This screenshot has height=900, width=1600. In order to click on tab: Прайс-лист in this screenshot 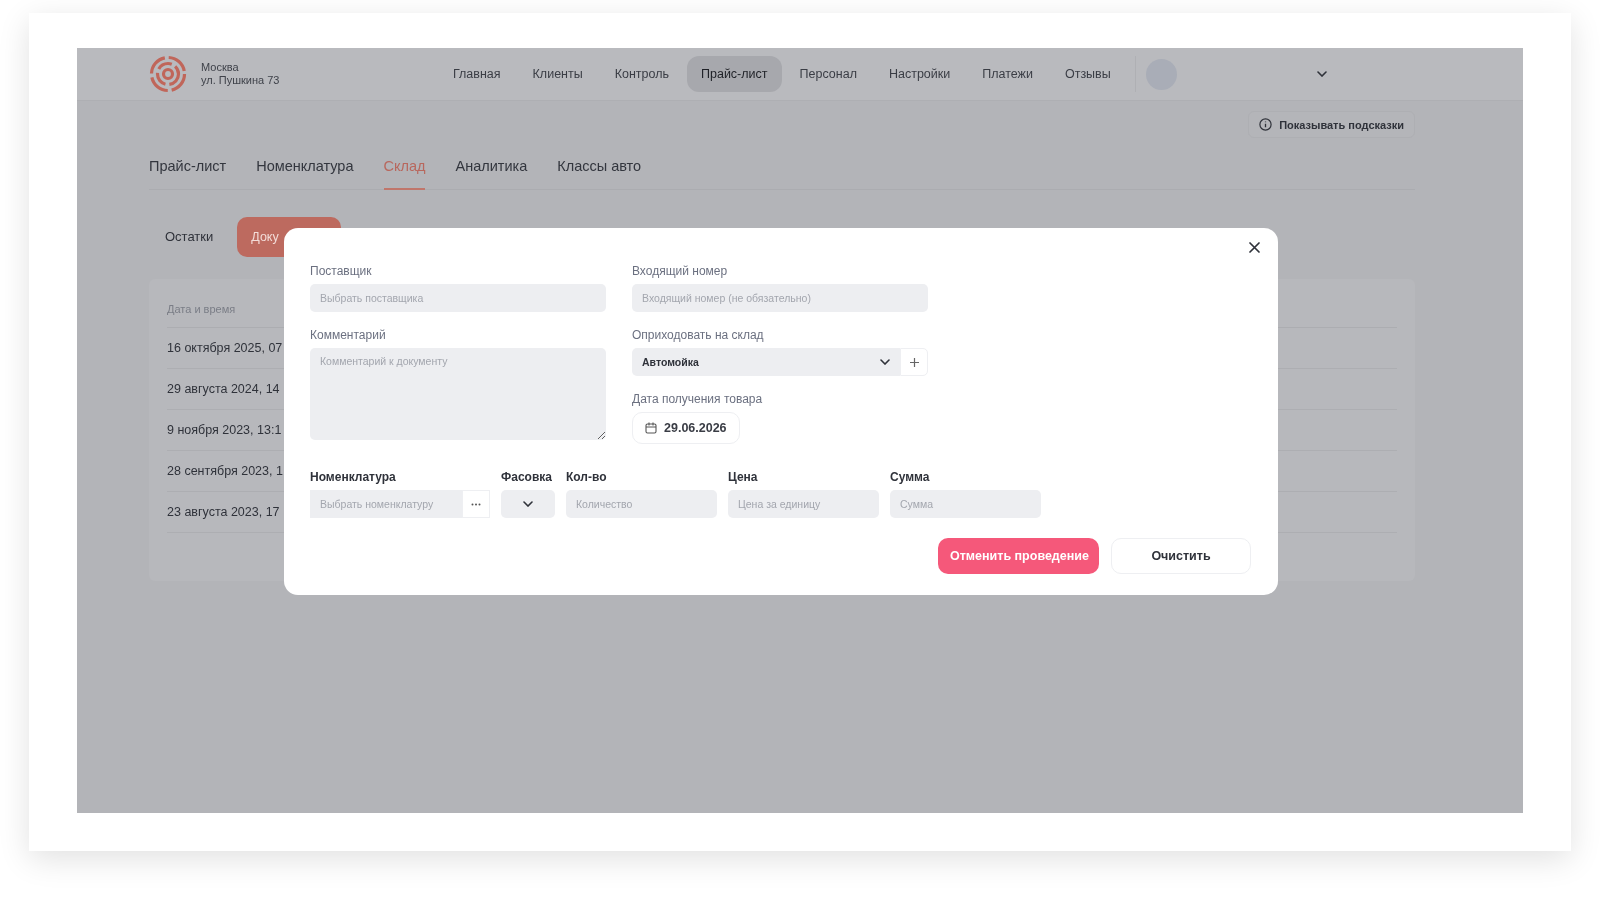, I will do `click(188, 169)`.